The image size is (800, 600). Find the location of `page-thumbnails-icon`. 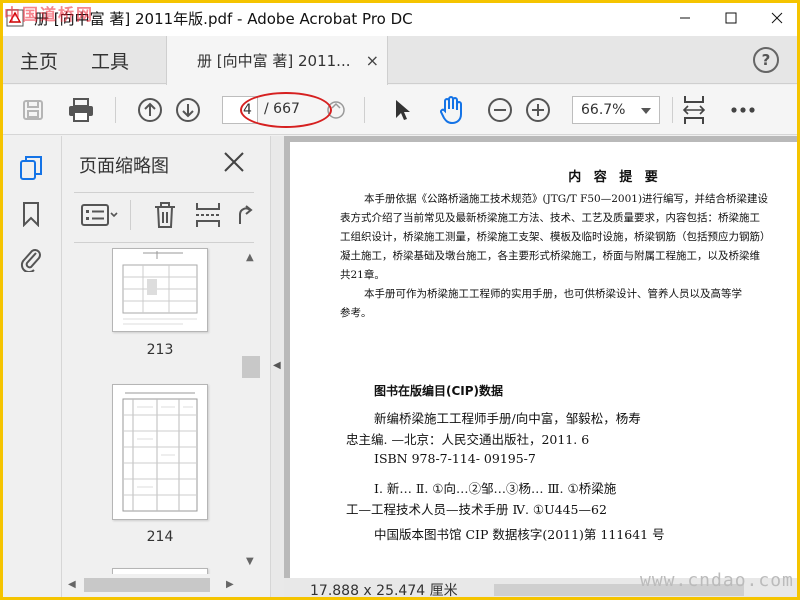

page-thumbnails-icon is located at coordinates (31, 168).